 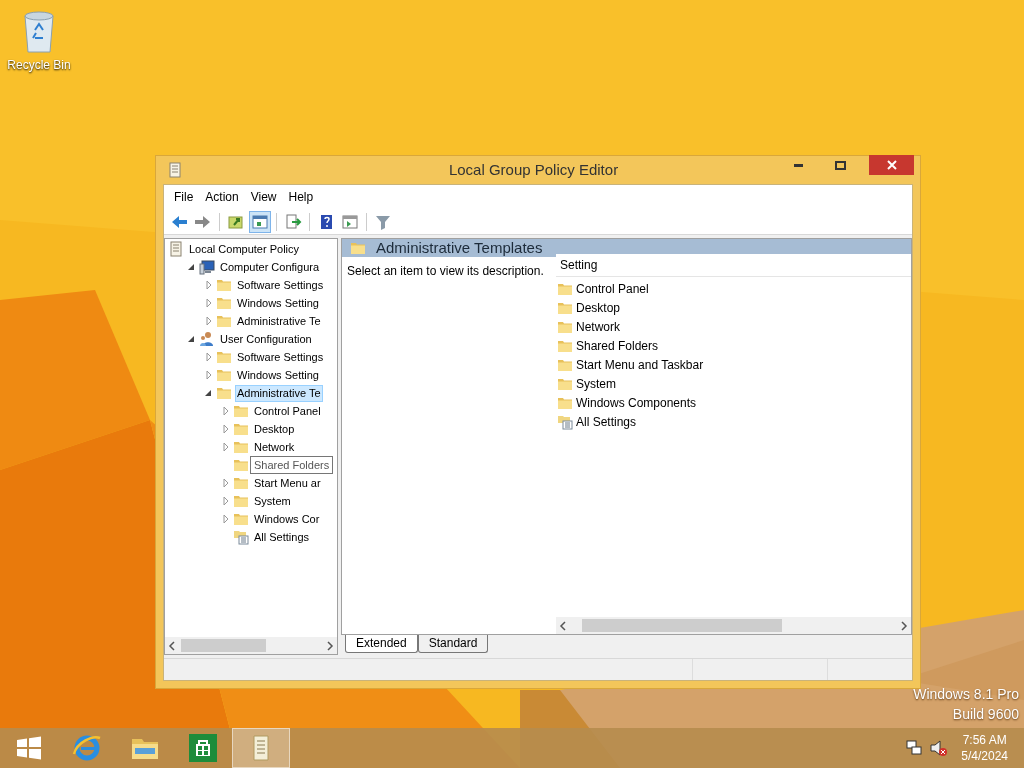 What do you see at coordinates (606, 421) in the screenshot?
I see `list-item: All Settings` at bounding box center [606, 421].